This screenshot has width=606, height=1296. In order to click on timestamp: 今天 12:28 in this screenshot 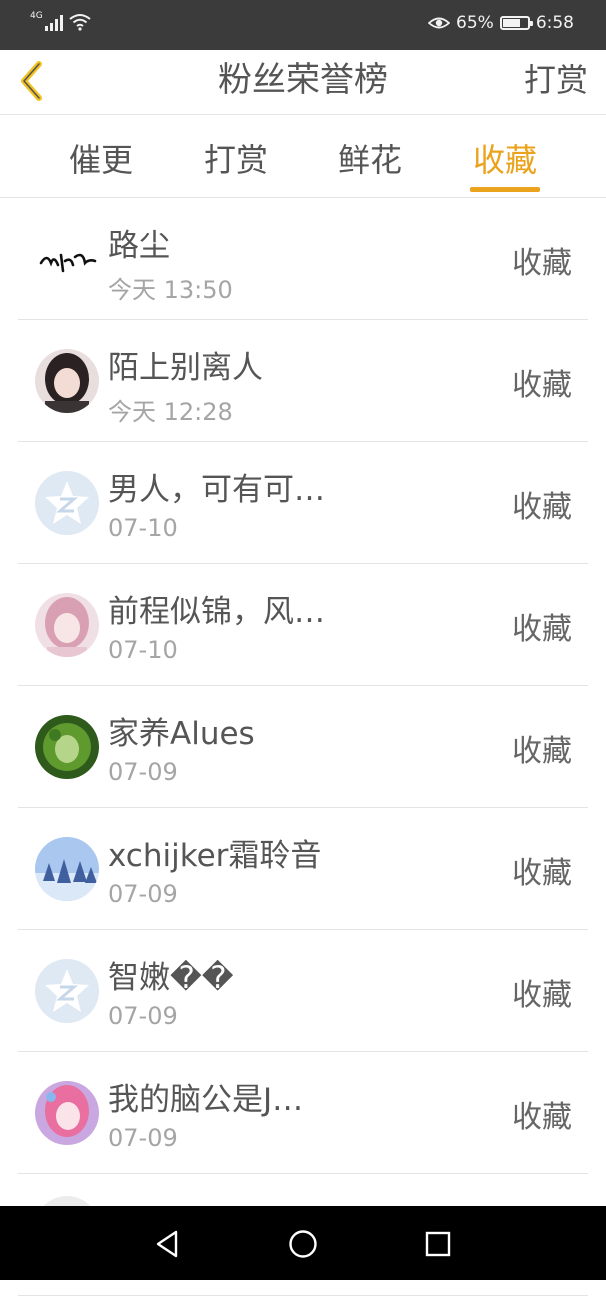, I will do `click(170, 412)`.